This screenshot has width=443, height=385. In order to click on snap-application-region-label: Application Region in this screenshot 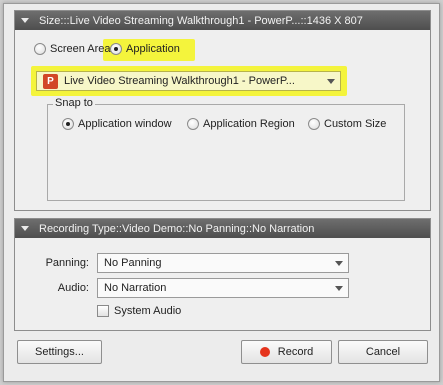, I will do `click(249, 124)`.